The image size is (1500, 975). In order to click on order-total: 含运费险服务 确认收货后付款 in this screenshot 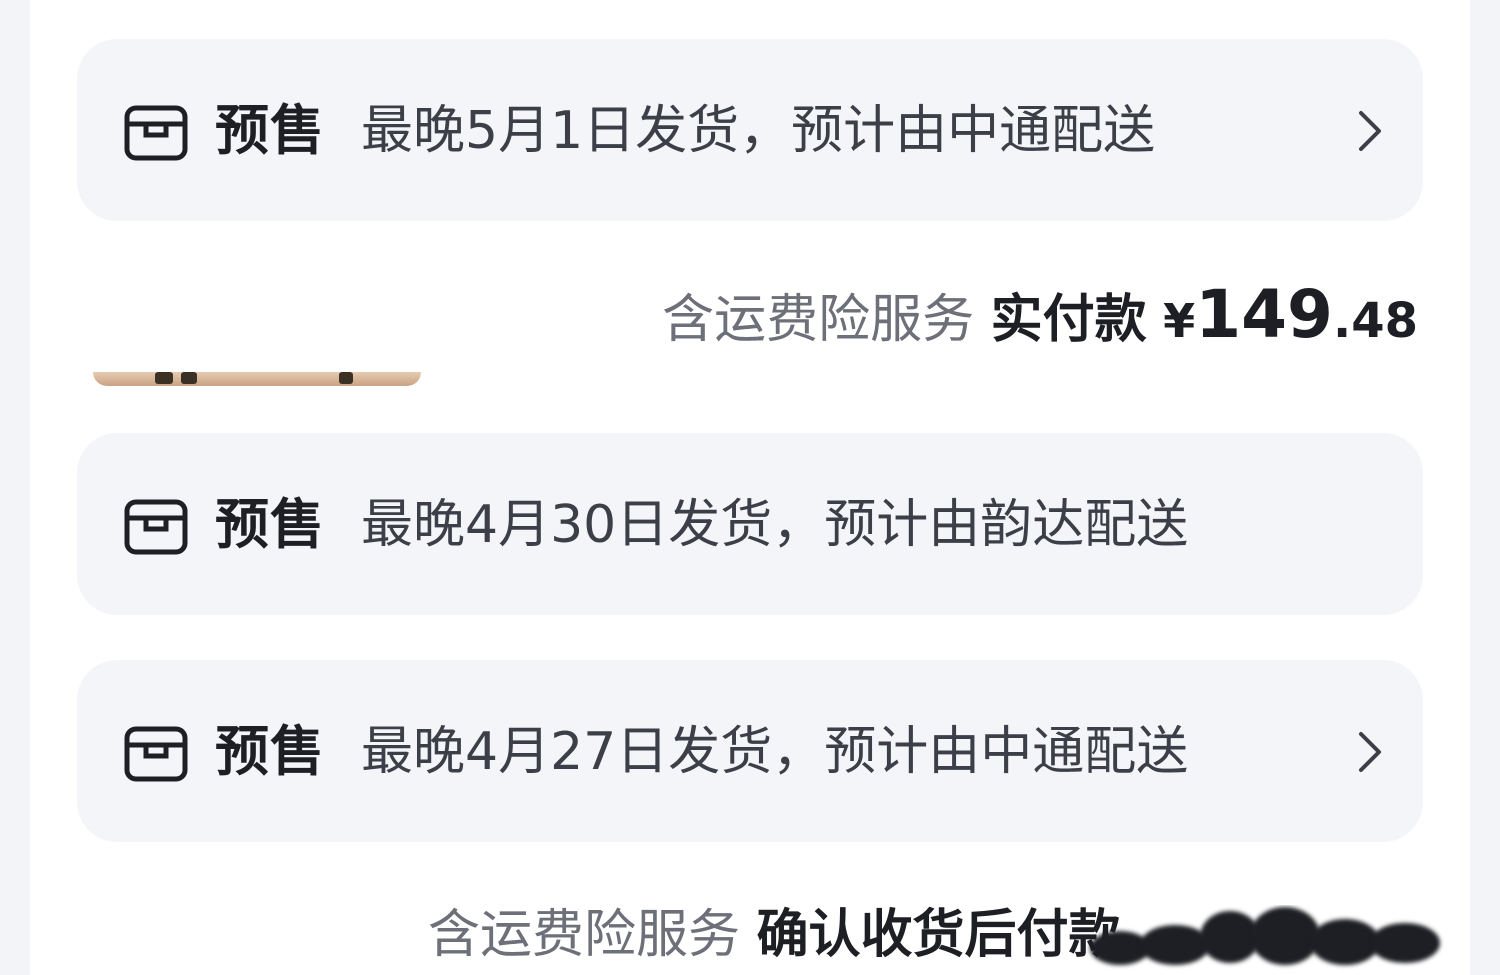, I will do `click(774, 935)`.